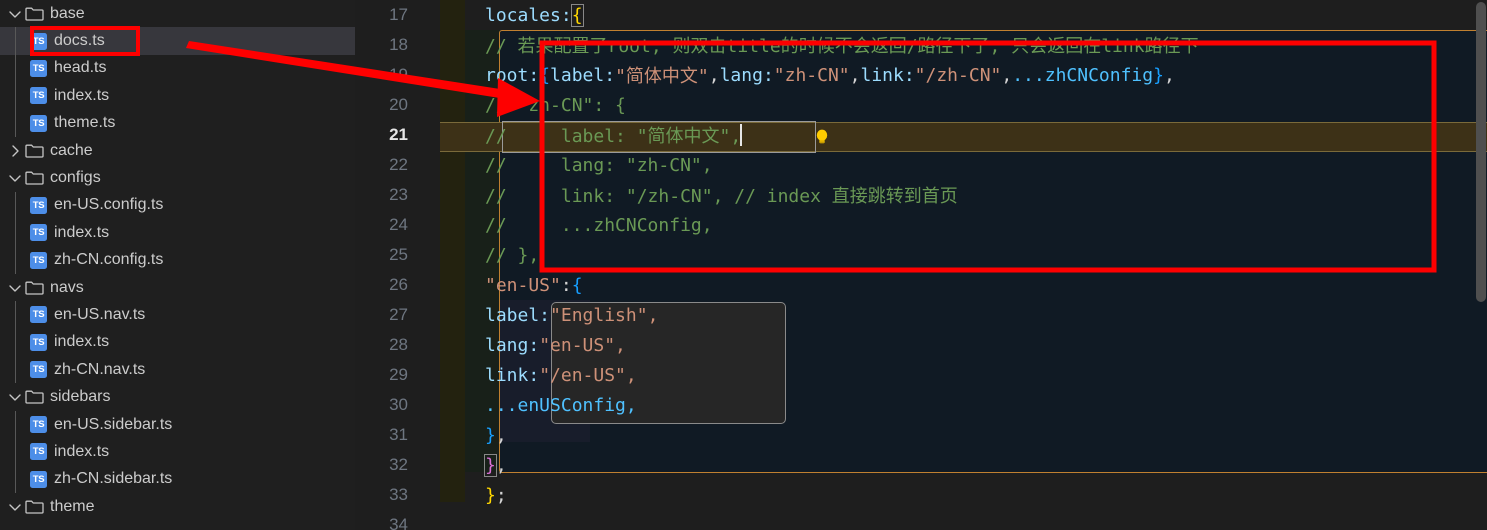 Image resolution: width=1487 pixels, height=530 pixels. Describe the element at coordinates (398, 434) in the screenshot. I see `line-number: 31` at that location.